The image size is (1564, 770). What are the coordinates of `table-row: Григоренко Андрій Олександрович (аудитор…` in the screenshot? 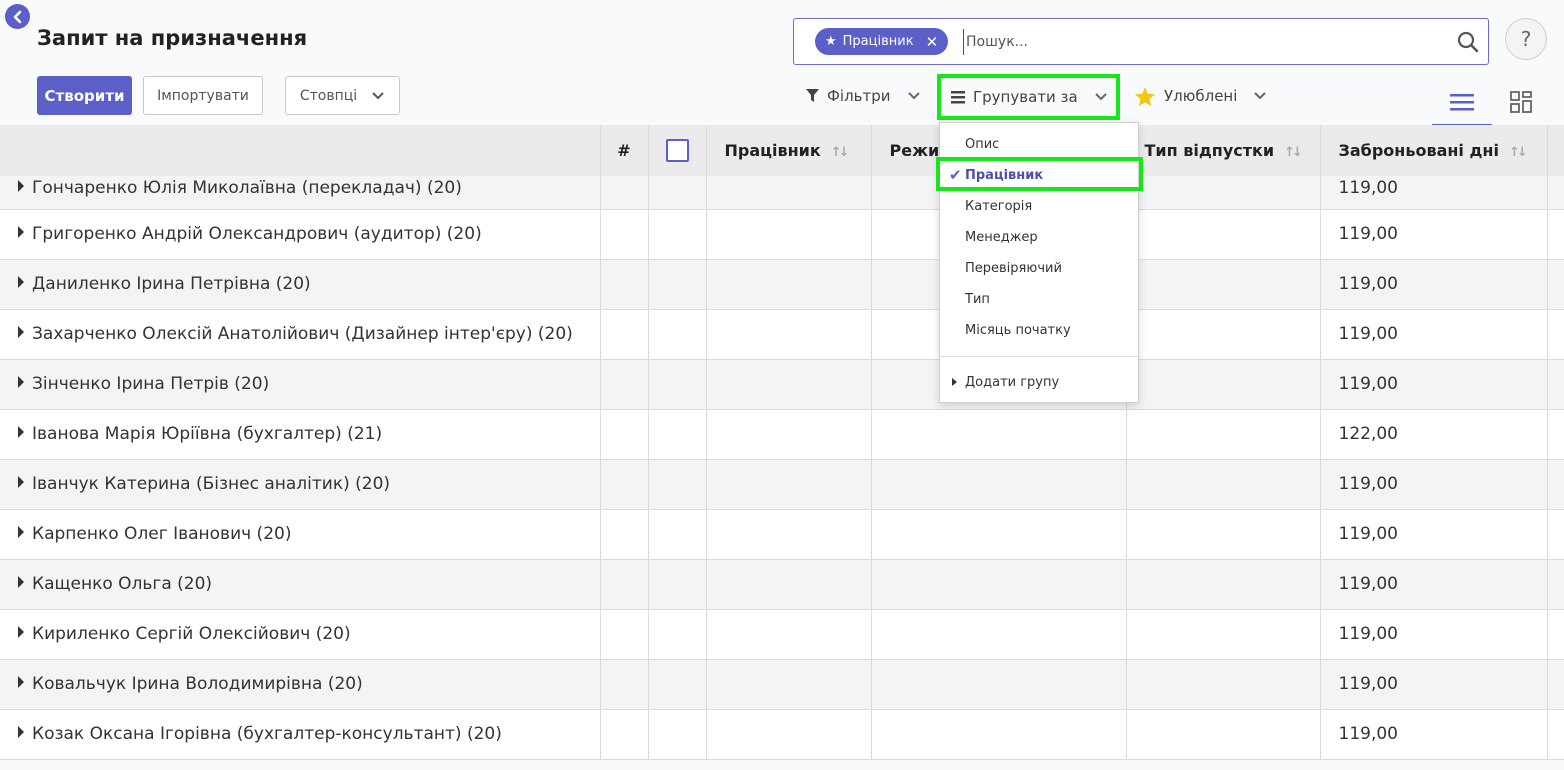 It's located at (782, 234).